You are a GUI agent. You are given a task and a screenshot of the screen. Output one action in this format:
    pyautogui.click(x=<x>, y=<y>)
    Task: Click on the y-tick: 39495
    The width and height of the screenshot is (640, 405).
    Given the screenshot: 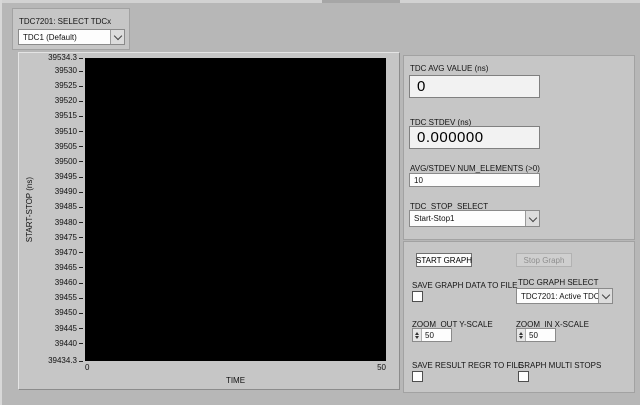 What is the action you would take?
    pyautogui.click(x=69, y=177)
    